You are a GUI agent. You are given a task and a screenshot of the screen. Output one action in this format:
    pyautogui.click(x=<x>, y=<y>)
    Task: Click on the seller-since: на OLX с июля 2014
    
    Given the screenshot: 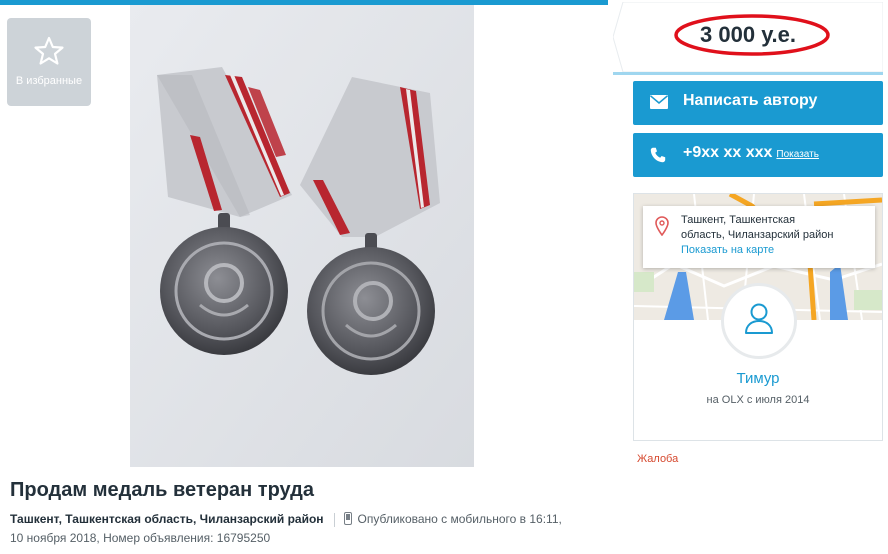 What is the action you would take?
    pyautogui.click(x=758, y=400)
    